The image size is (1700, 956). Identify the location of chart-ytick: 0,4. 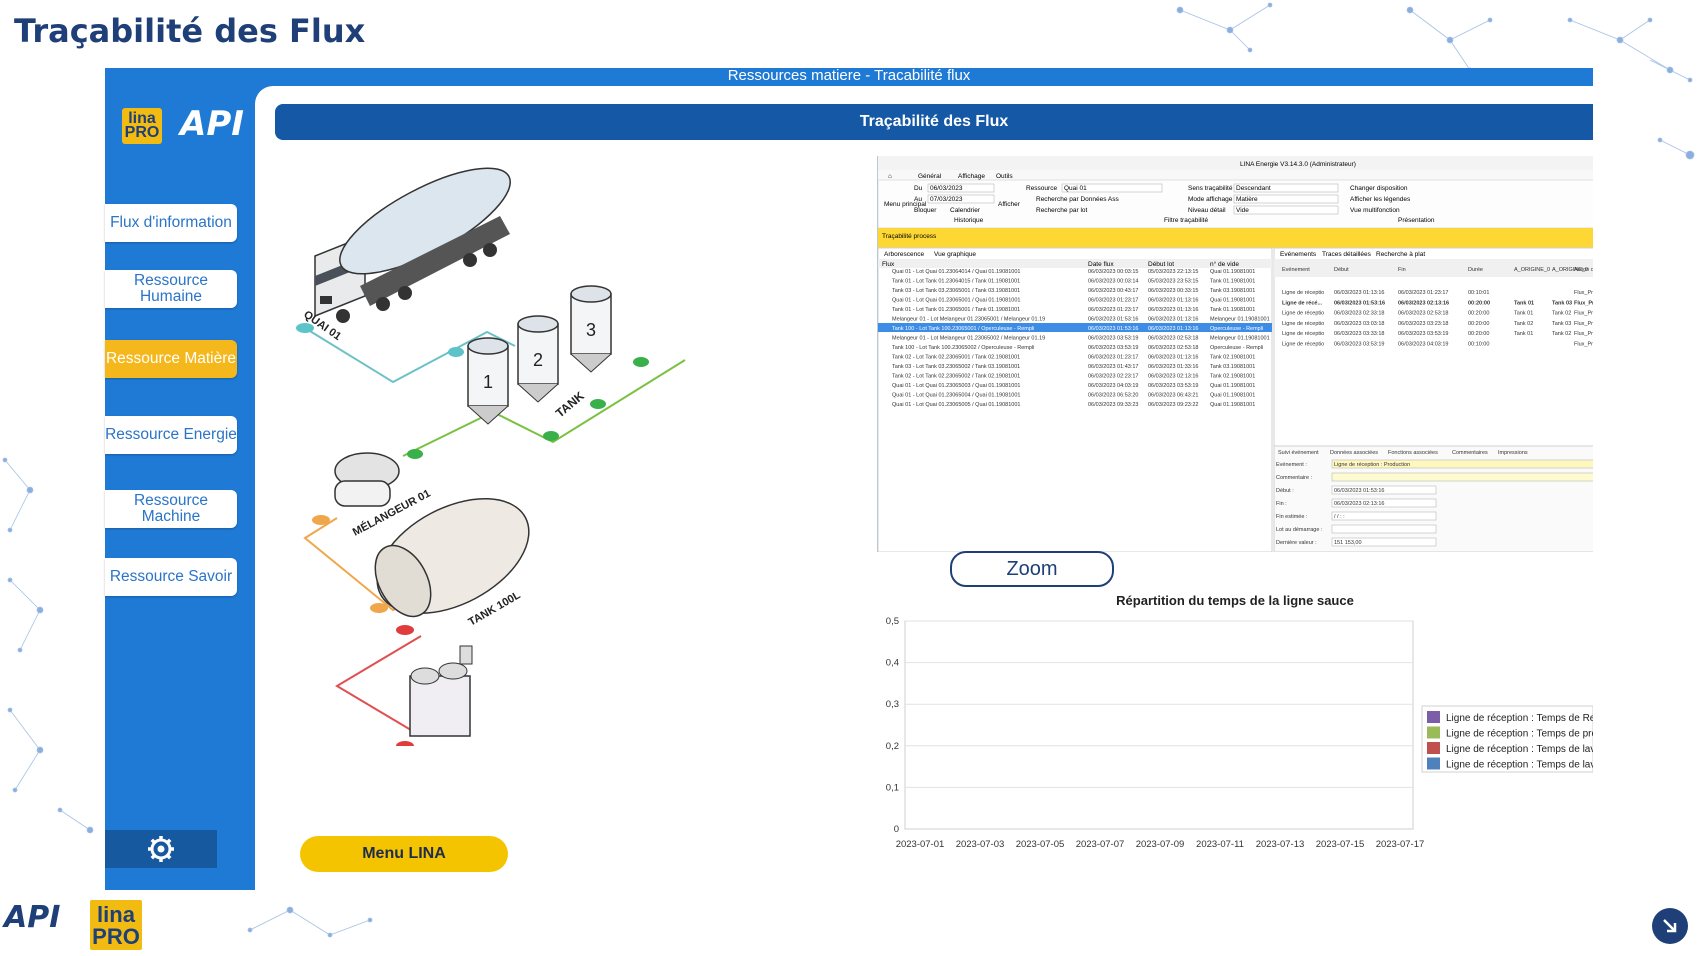
(892, 663).